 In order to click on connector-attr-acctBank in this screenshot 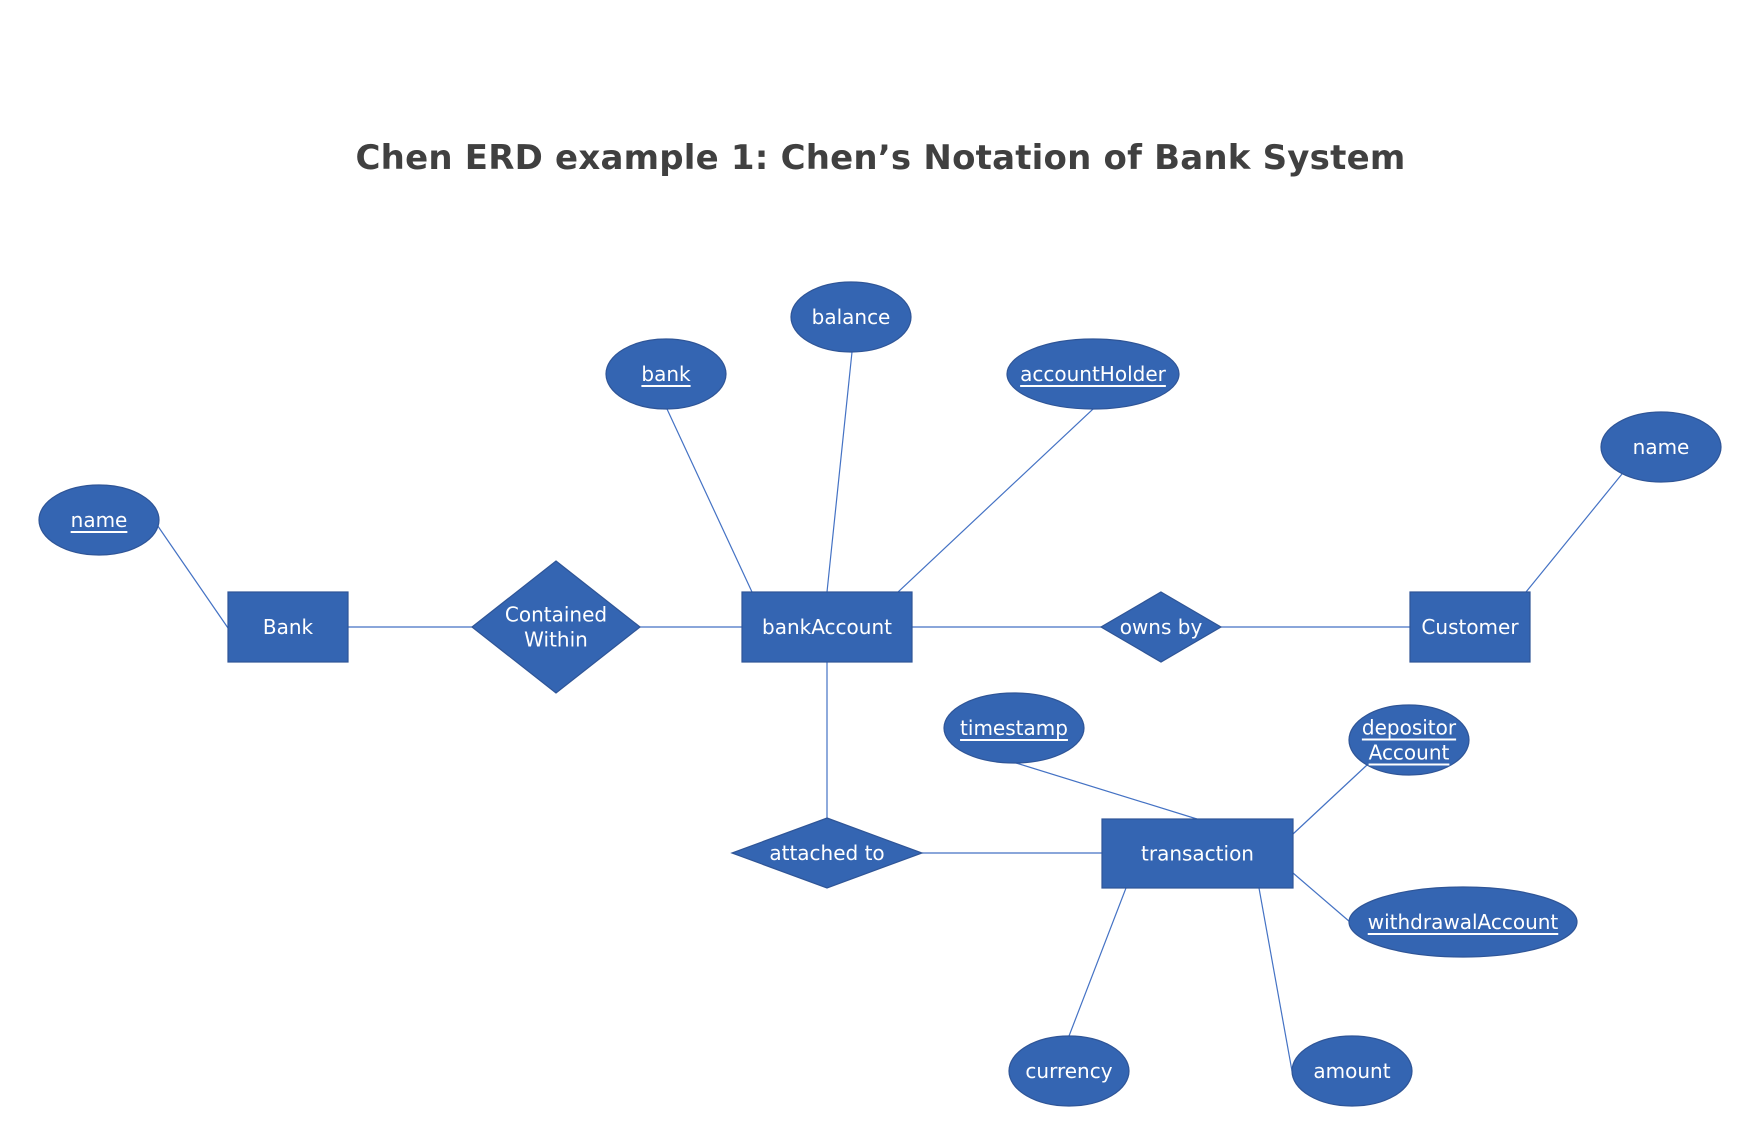, I will do `click(709, 500)`.